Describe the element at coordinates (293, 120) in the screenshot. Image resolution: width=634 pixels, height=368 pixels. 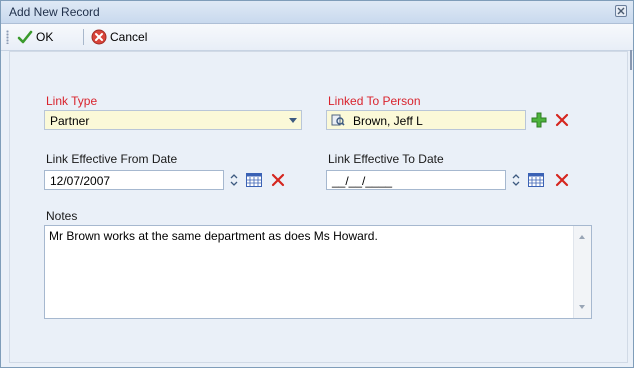
I see `chevron-down-icon` at that location.